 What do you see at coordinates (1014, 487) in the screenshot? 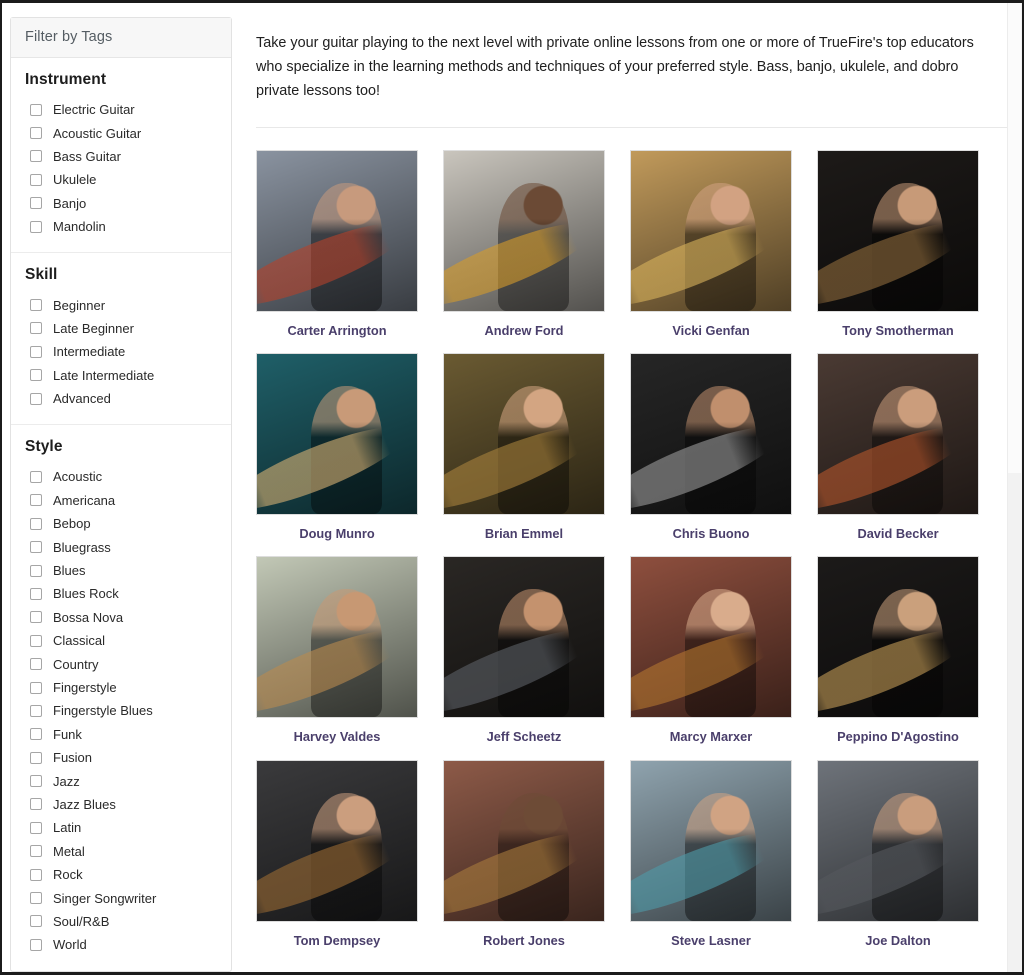
I see `vertical-scrollbar` at bounding box center [1014, 487].